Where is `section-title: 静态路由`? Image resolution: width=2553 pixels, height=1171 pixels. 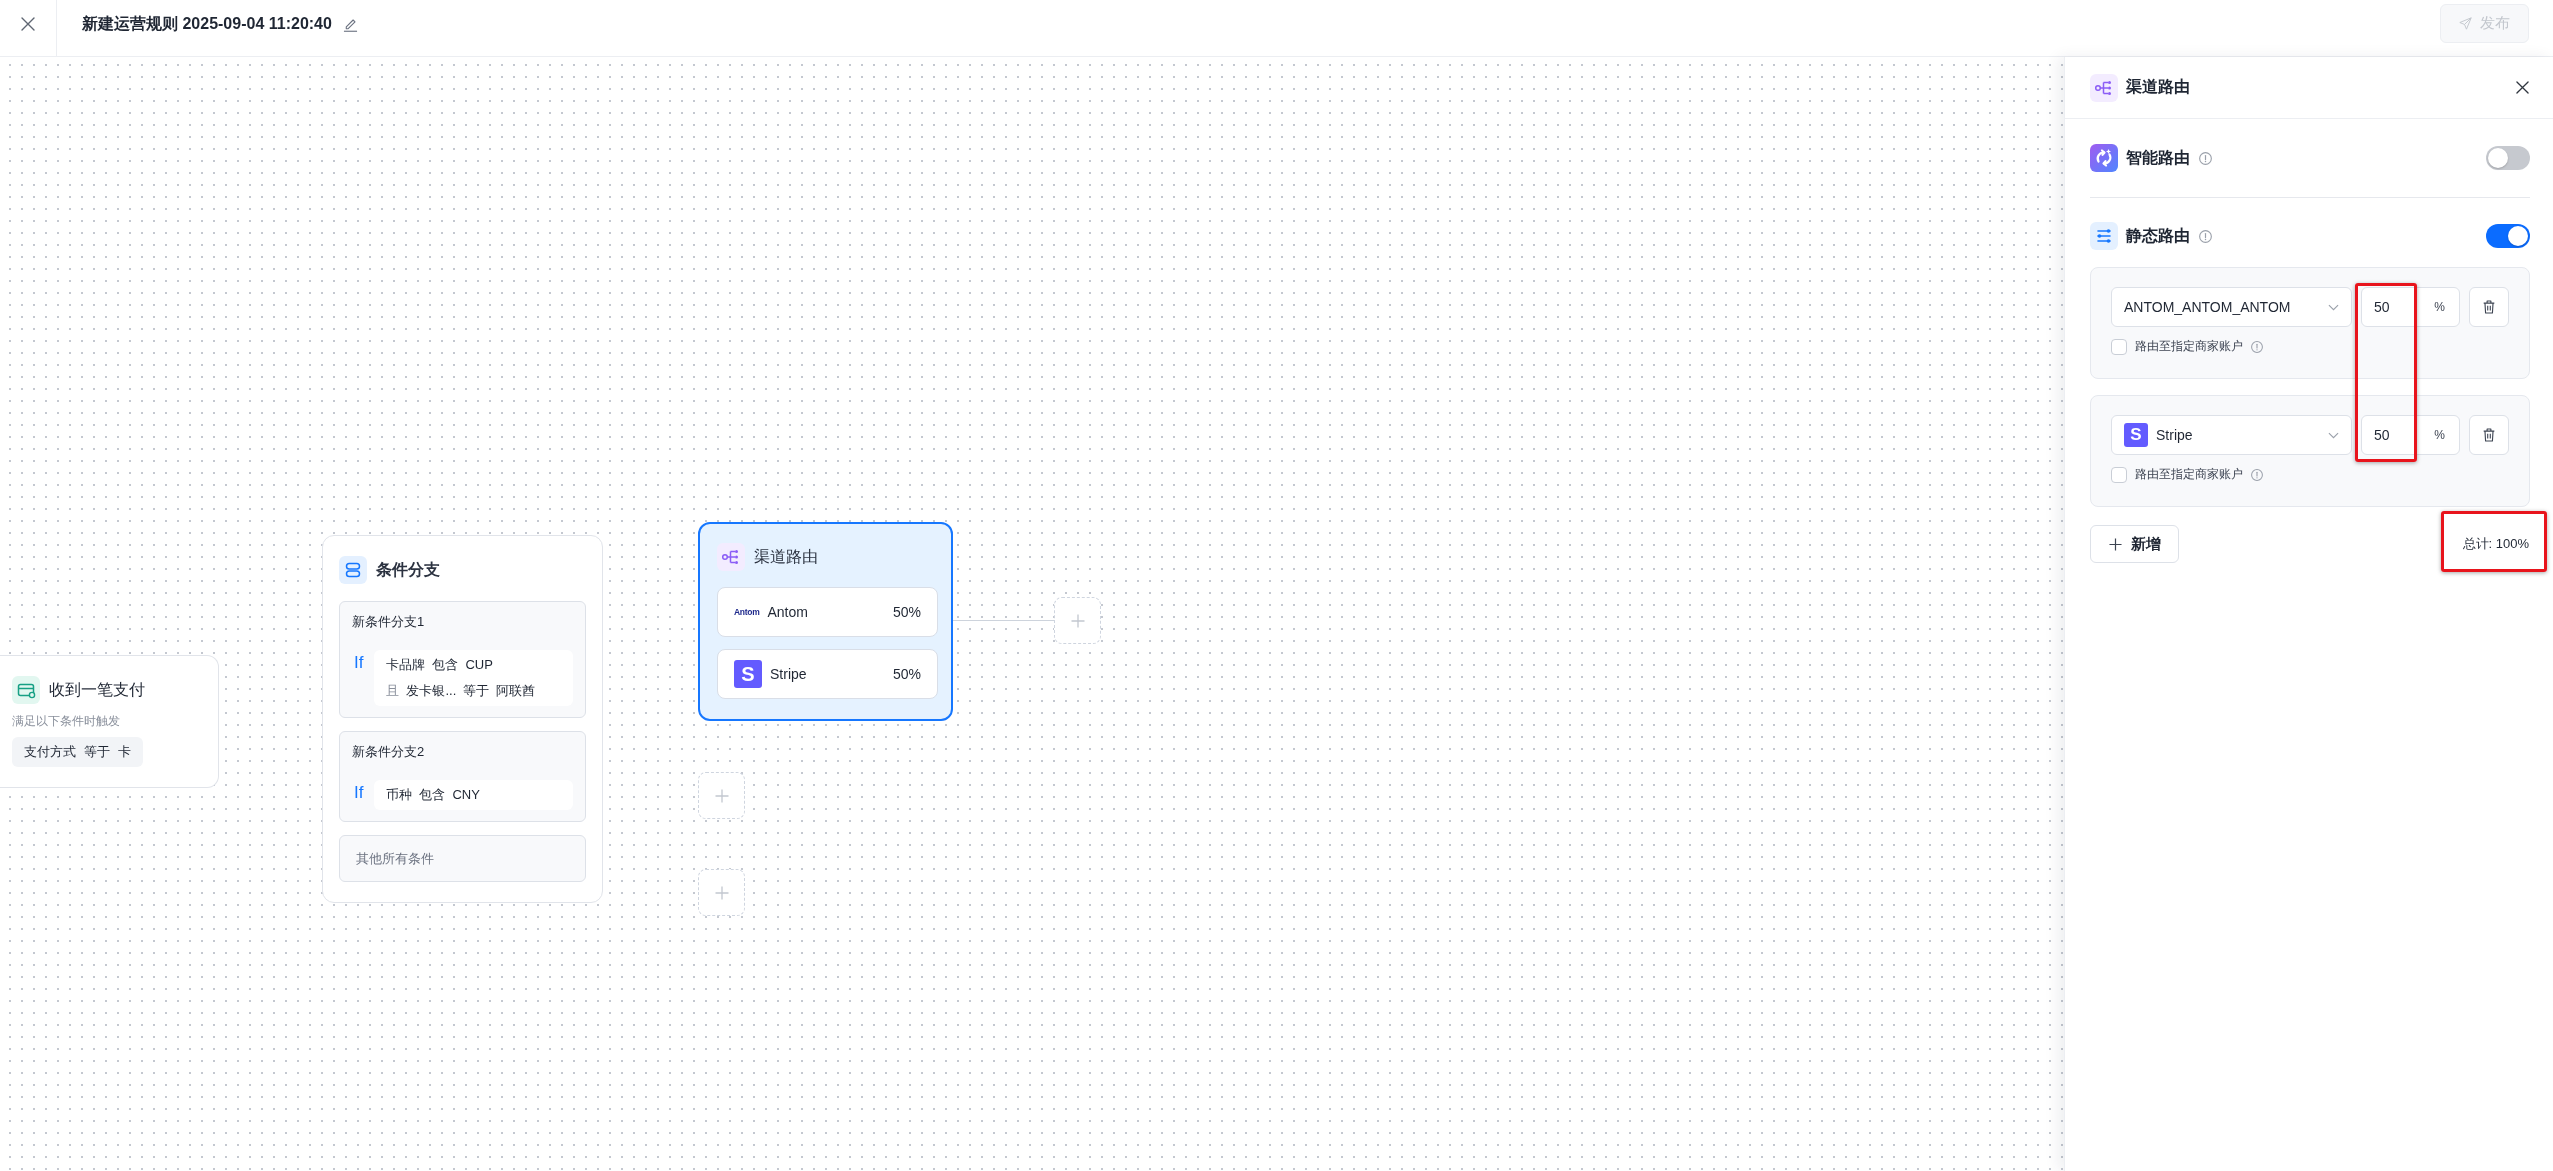 section-title: 静态路由 is located at coordinates (2158, 235).